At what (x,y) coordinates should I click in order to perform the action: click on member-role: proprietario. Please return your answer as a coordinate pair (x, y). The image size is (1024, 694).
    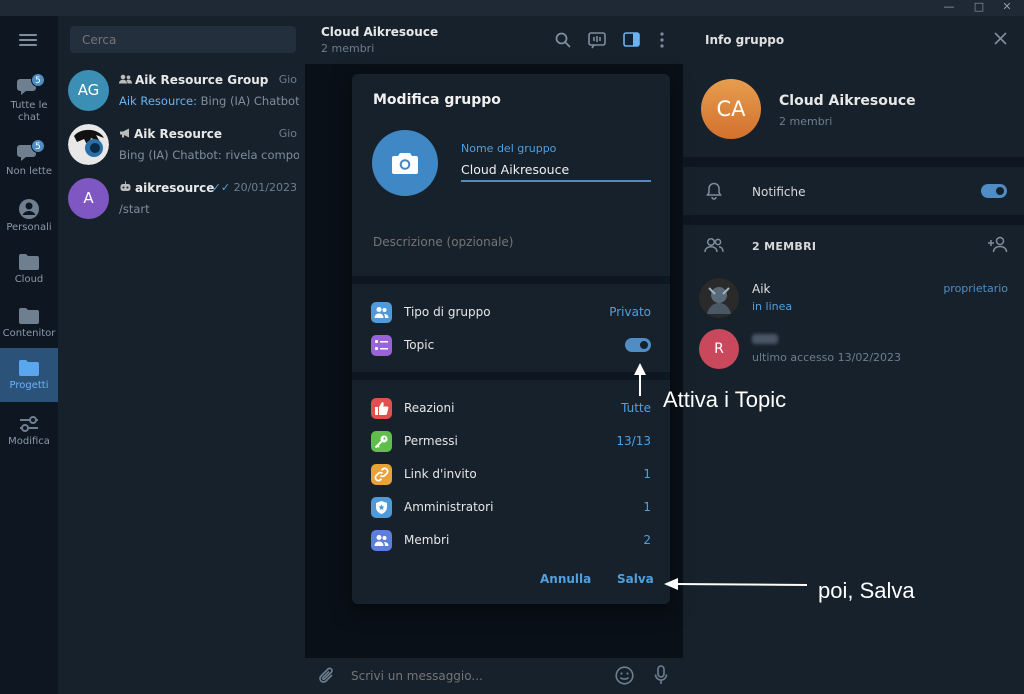
    Looking at the image, I should click on (975, 288).